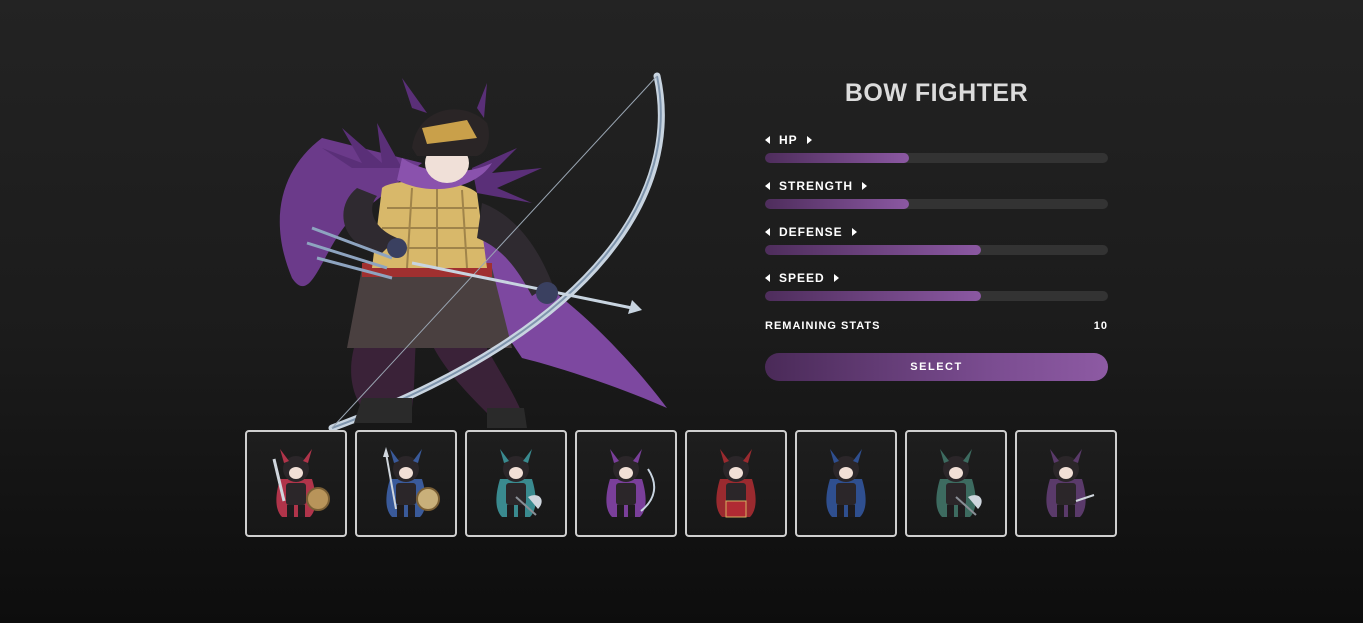 Image resolution: width=1363 pixels, height=623 pixels. Describe the element at coordinates (816, 186) in the screenshot. I see `stat-label: STRENGTH` at that location.